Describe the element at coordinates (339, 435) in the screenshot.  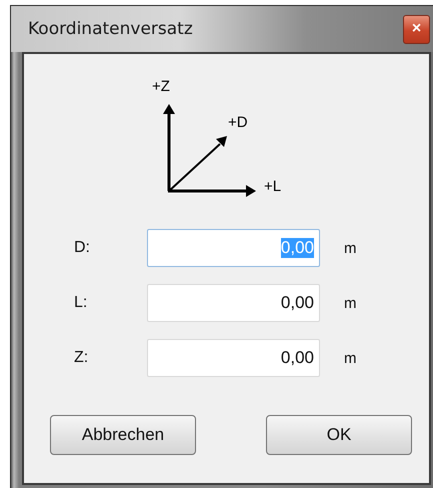
I see `ok-button: OK` at that location.